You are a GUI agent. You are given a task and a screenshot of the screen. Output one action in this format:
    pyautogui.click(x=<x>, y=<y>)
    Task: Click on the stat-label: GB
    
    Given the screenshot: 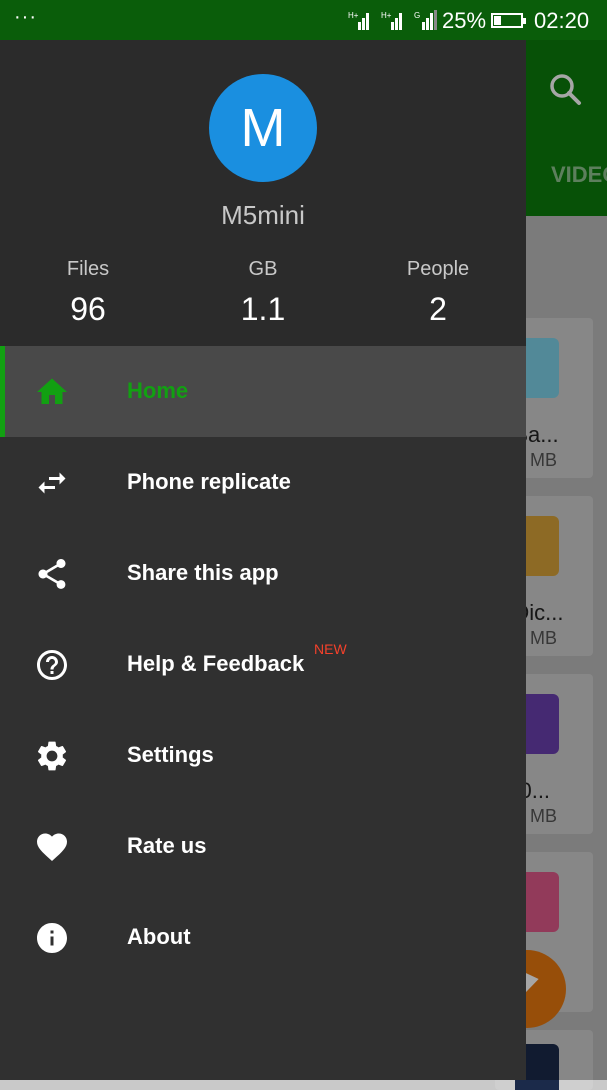 What is the action you would take?
    pyautogui.click(x=263, y=269)
    